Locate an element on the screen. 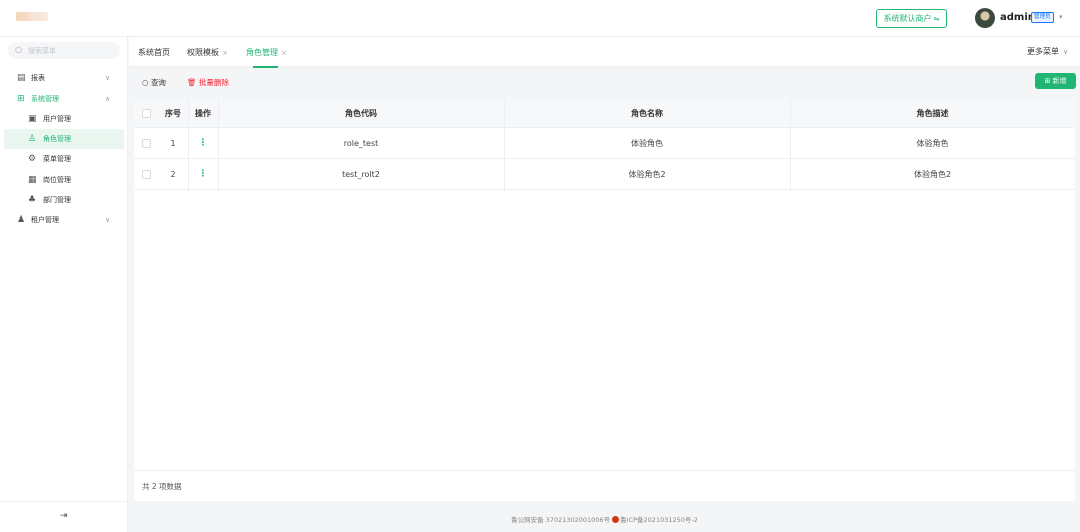 The image size is (1080, 532). toolbar: ○ 查询 🗑 批量删除 ⊞ 新增 is located at coordinates (604, 82).